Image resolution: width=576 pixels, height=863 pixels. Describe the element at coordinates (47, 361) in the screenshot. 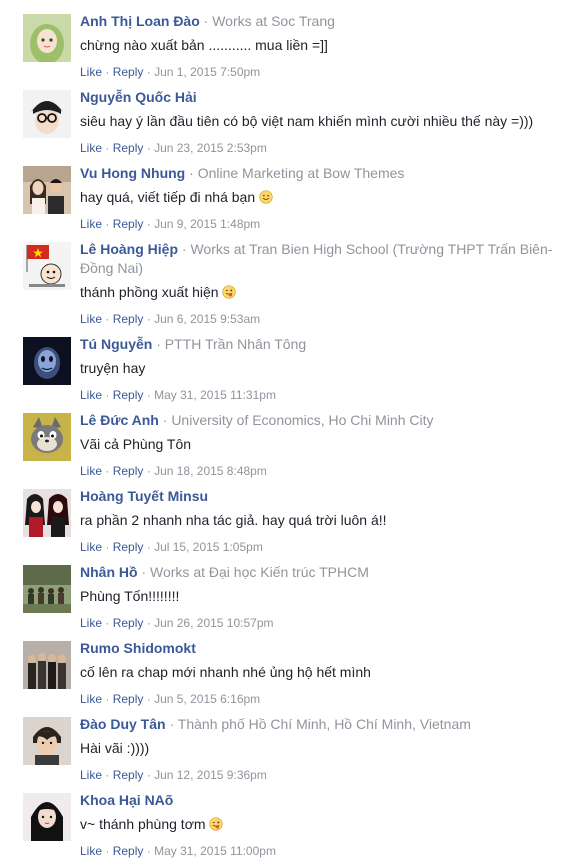

I see `dark-creature-avatar` at that location.